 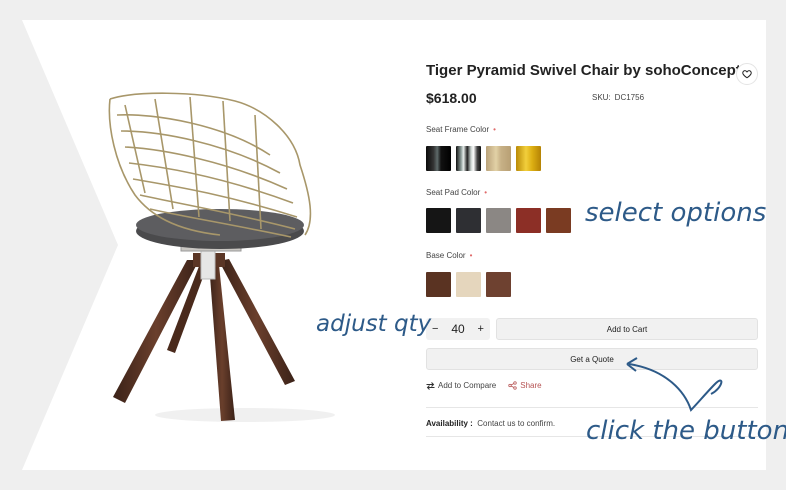 I want to click on wishlist-button, so click(x=747, y=74).